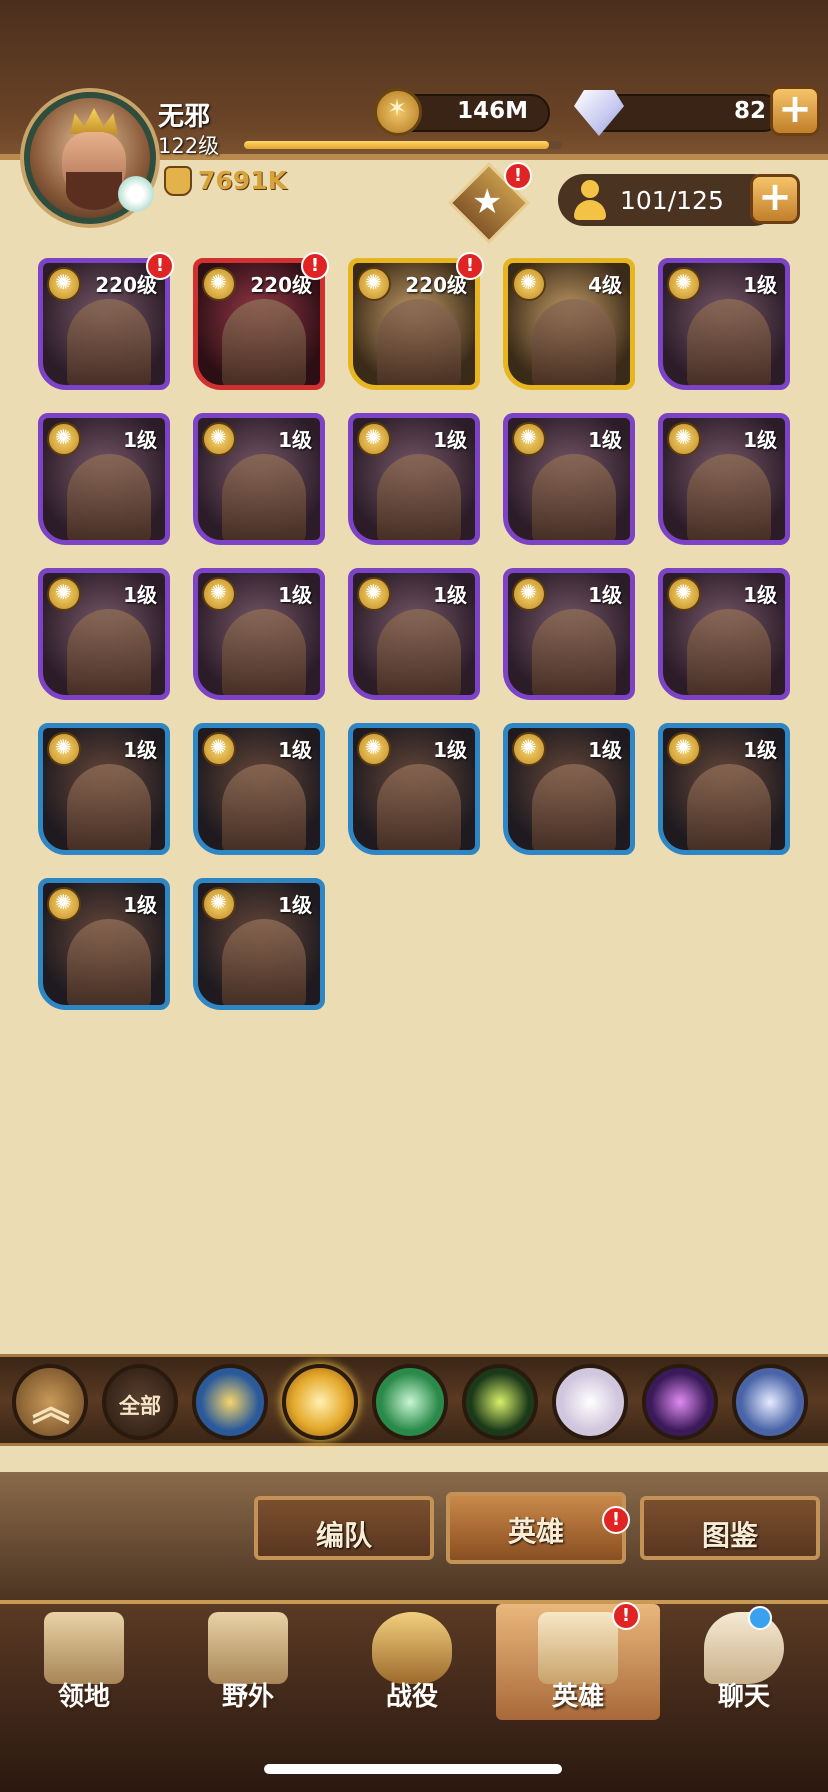 Image resolution: width=828 pixels, height=1792 pixels. I want to click on xp-progress-bar, so click(403, 145).